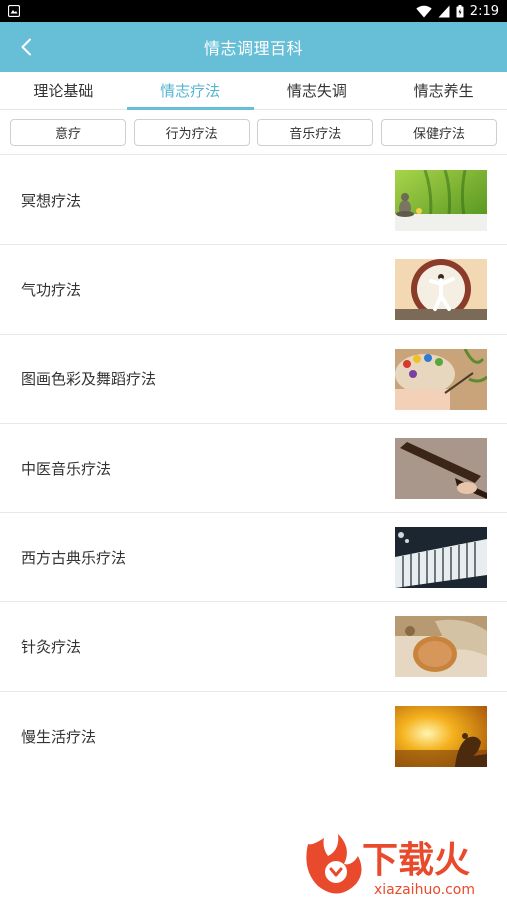 The height and width of the screenshot is (900, 507). I want to click on category-tabs: 理论基础 情志疗法 情志失调 情志养生, so click(253, 91).